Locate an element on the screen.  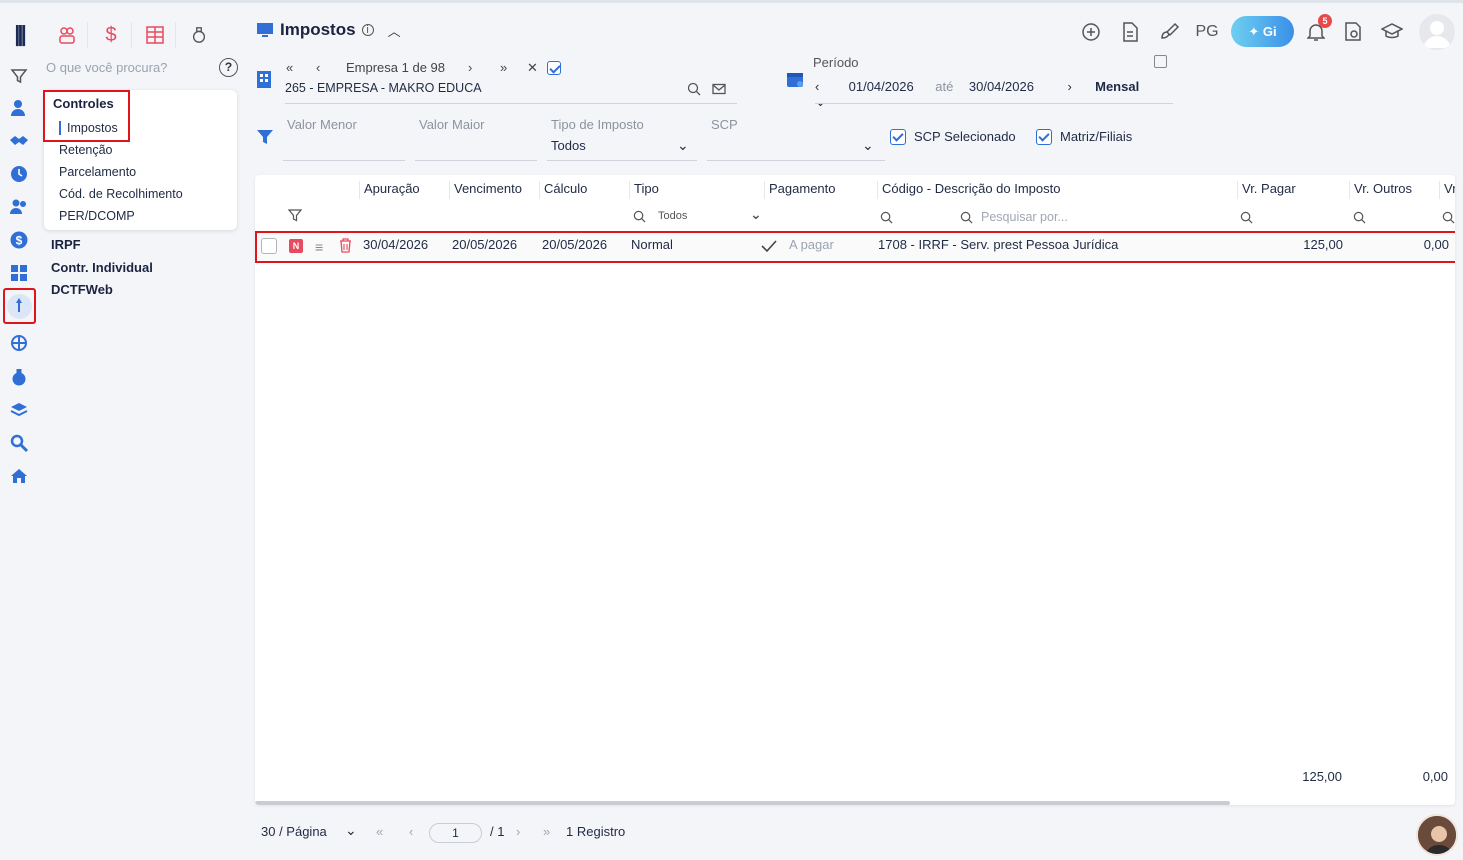
period-start-input: 01/04/2026 is located at coordinates (890, 86).